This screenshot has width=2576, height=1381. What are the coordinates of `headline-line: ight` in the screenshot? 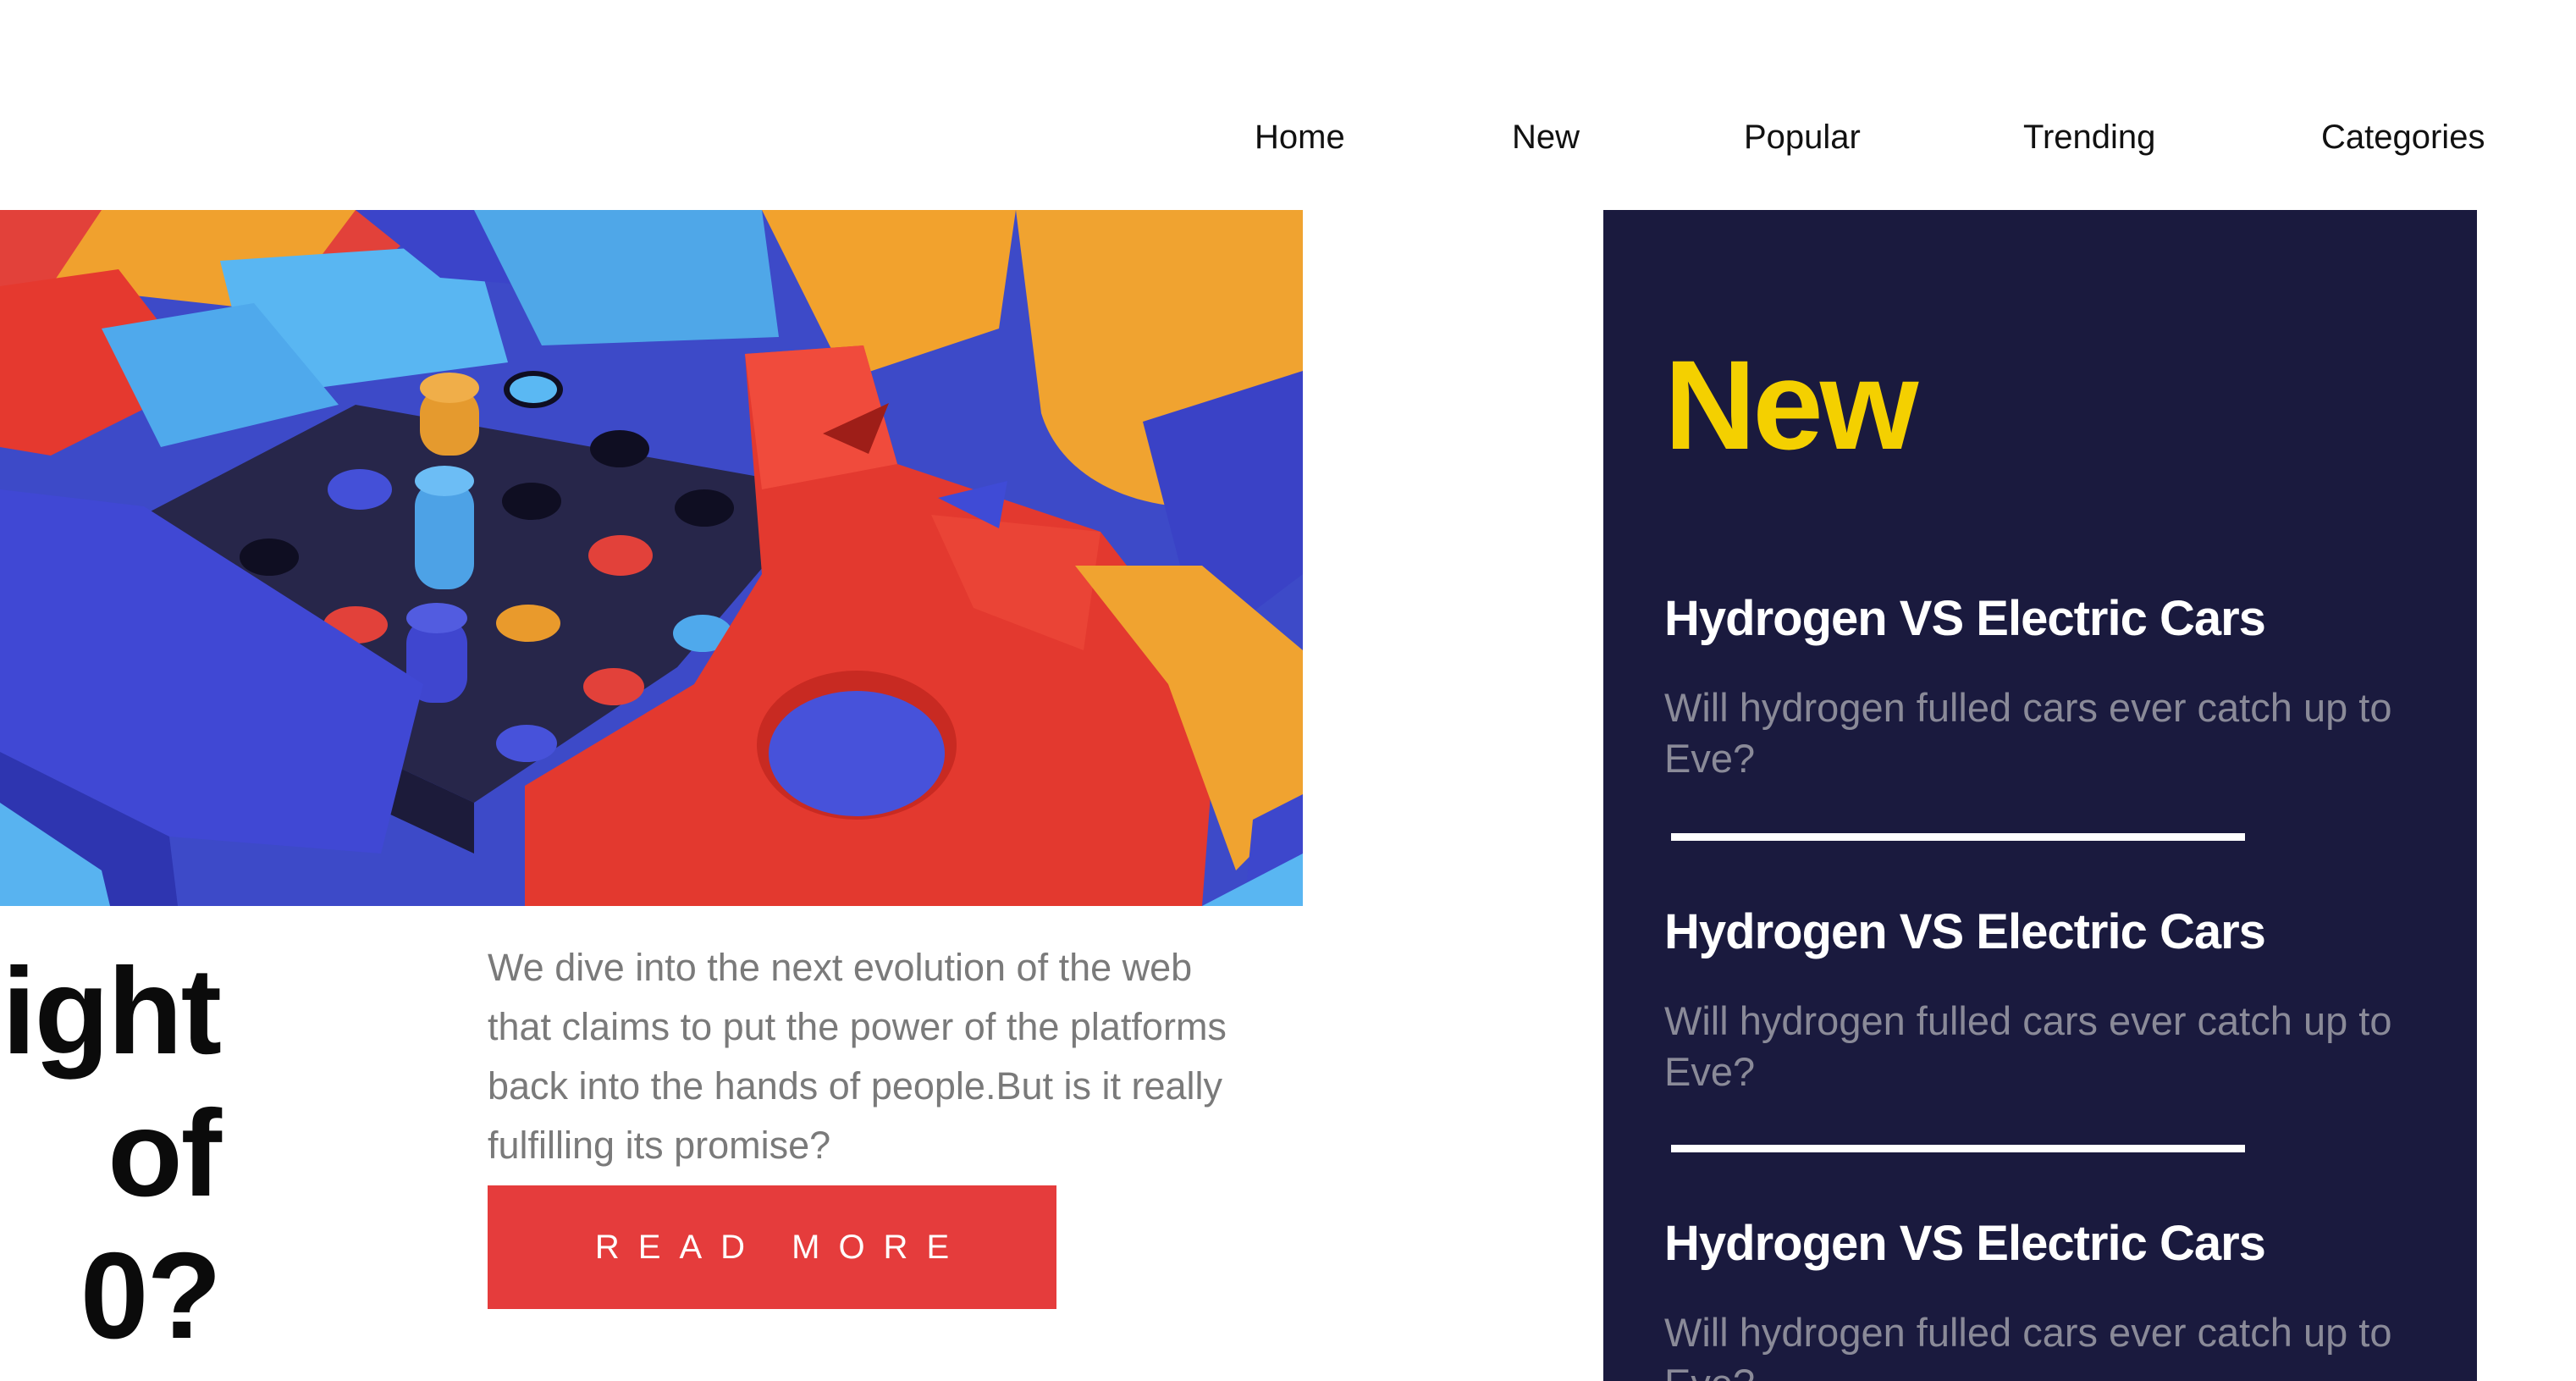 It's located at (112, 1011).